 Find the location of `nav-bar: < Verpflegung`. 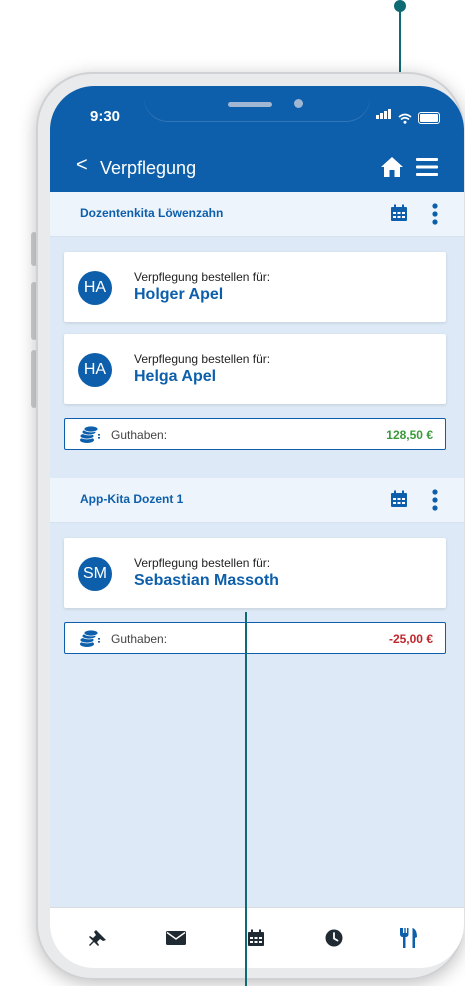

nav-bar: < Verpflegung is located at coordinates (257, 168).